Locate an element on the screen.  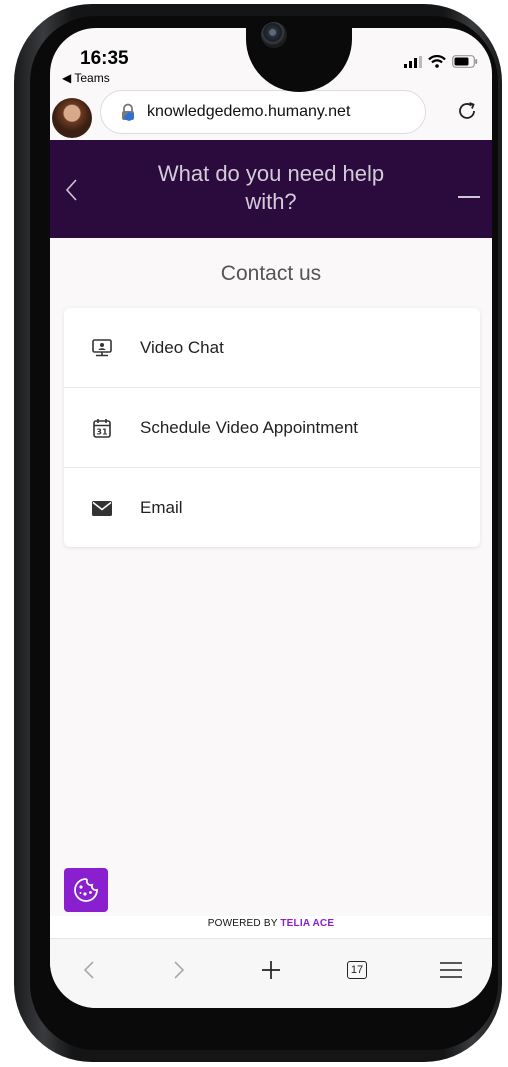
powered-by-brand: TELIA ACE is located at coordinates (307, 923).